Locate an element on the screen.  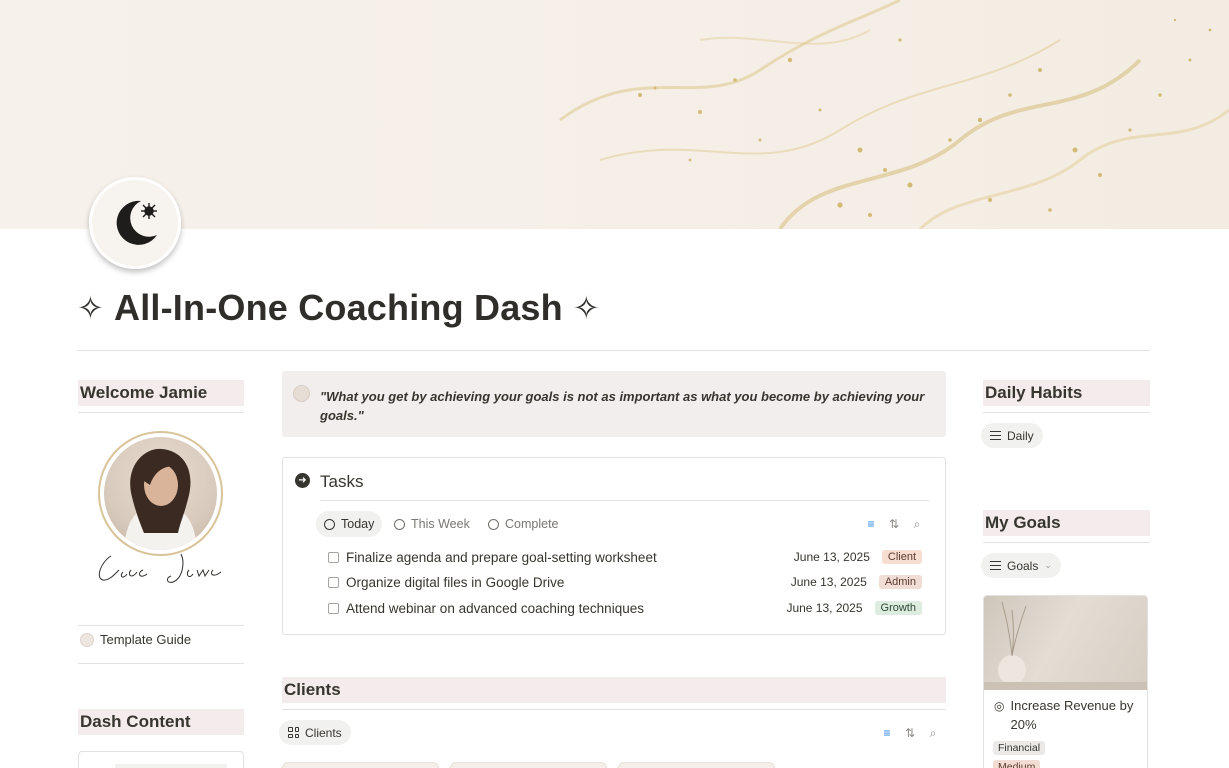
tab-today: Today is located at coordinates (349, 524).